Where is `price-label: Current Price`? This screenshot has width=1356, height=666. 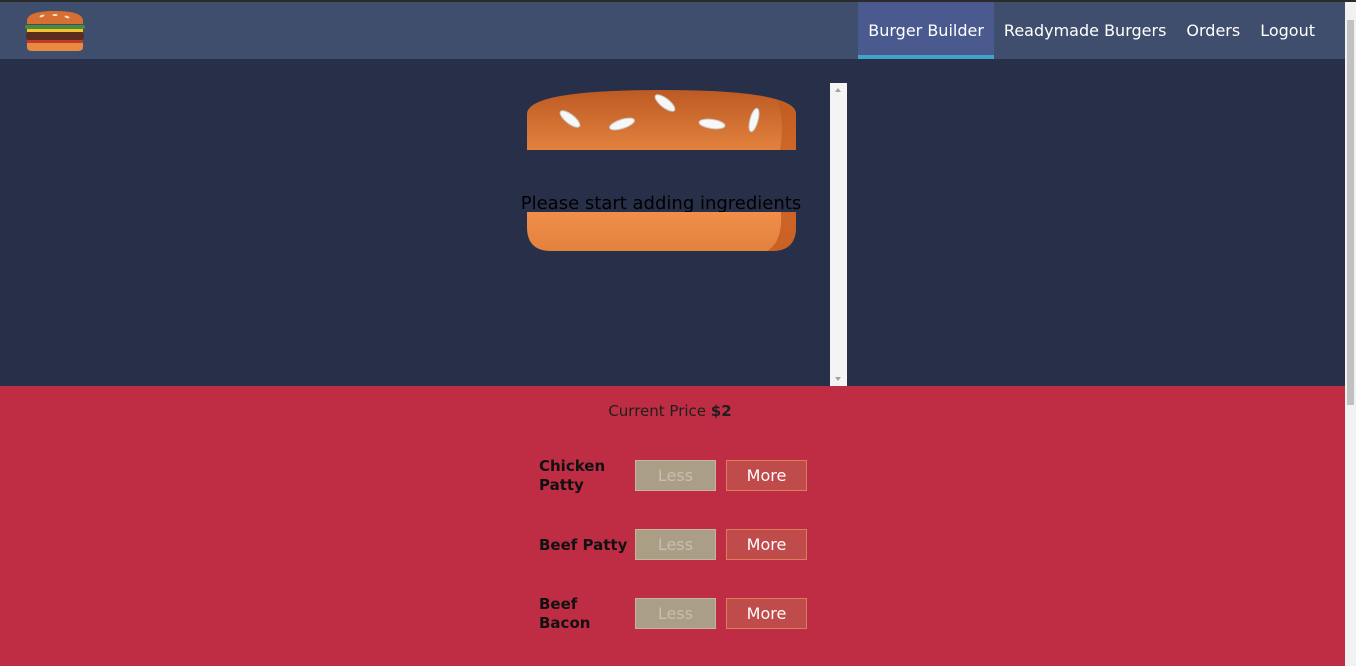 price-label: Current Price is located at coordinates (657, 411).